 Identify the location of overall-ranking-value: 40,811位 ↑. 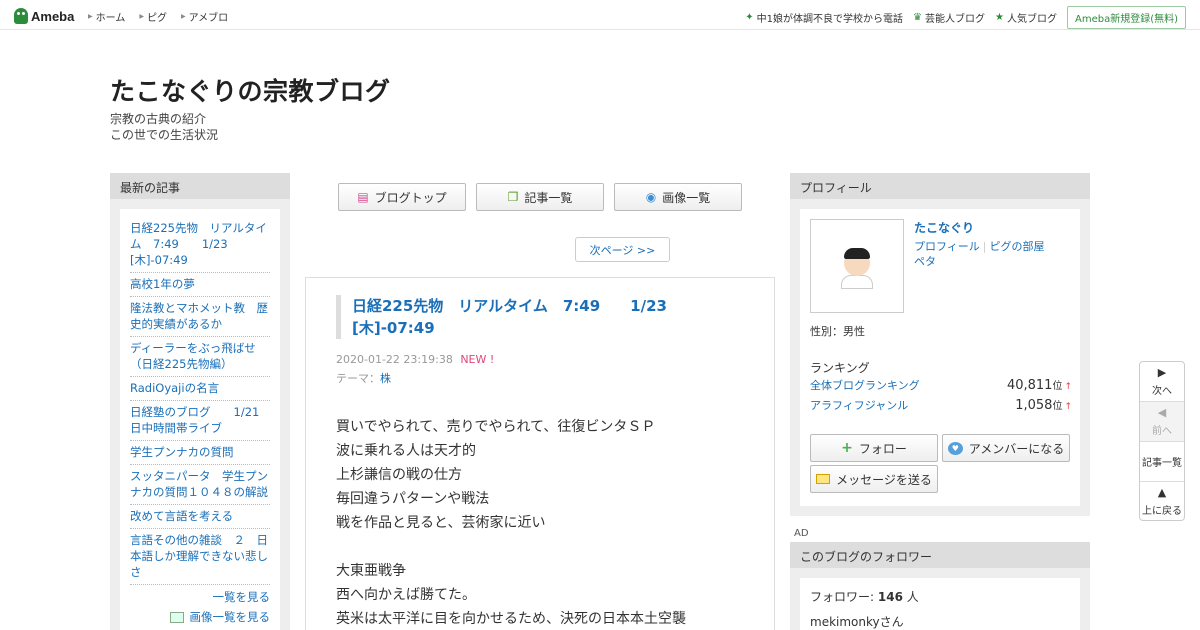
(1039, 385).